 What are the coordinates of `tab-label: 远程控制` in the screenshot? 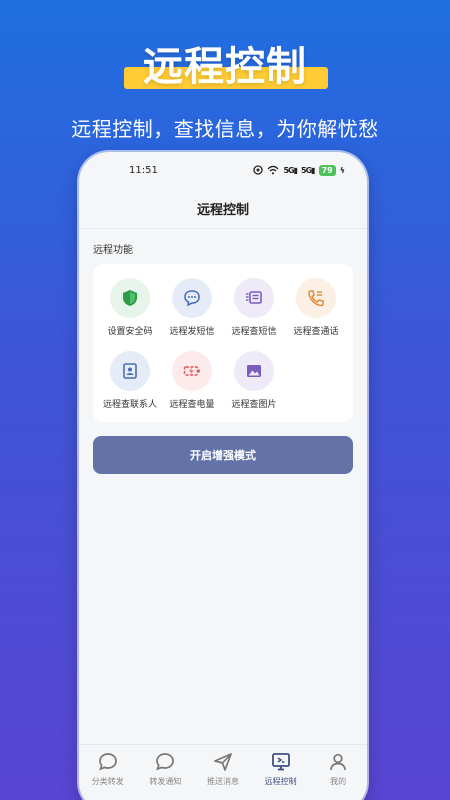 It's located at (280, 781).